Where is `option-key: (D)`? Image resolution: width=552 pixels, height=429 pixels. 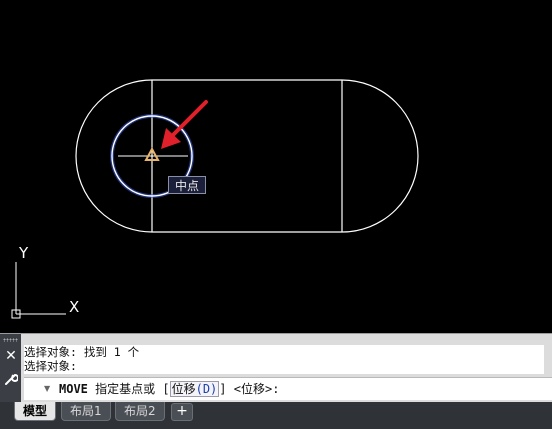
option-key: (D) is located at coordinates (206, 389).